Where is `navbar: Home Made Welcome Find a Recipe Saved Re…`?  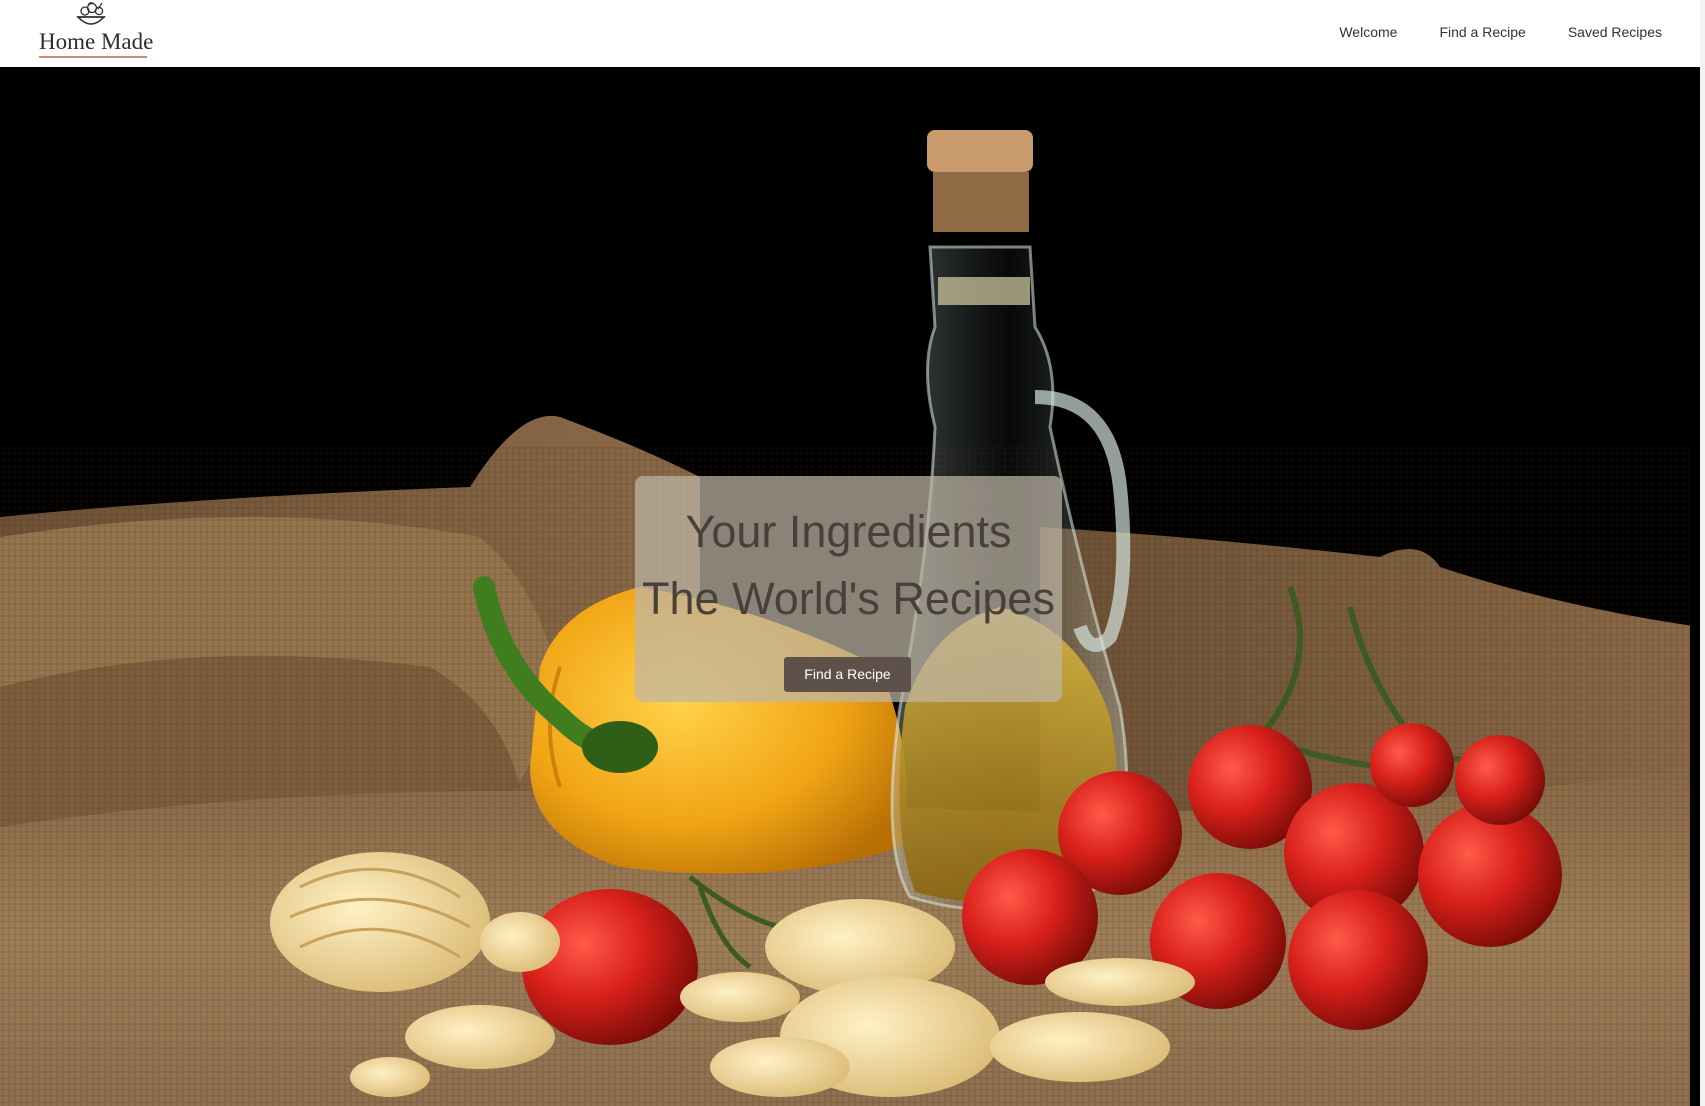
navbar: Home Made Welcome Find a Recipe Saved Re… is located at coordinates (850, 33).